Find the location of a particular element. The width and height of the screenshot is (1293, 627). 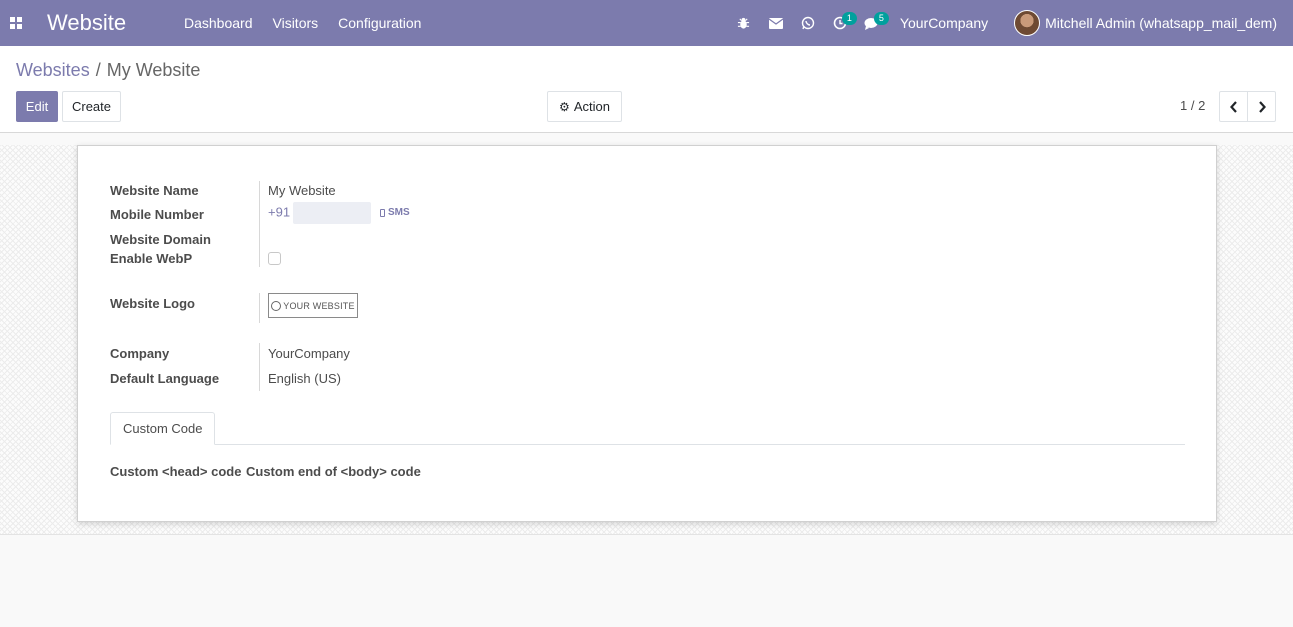

user-name: Mitchell Admin (whatsapp_mail_dem) is located at coordinates (1161, 23).